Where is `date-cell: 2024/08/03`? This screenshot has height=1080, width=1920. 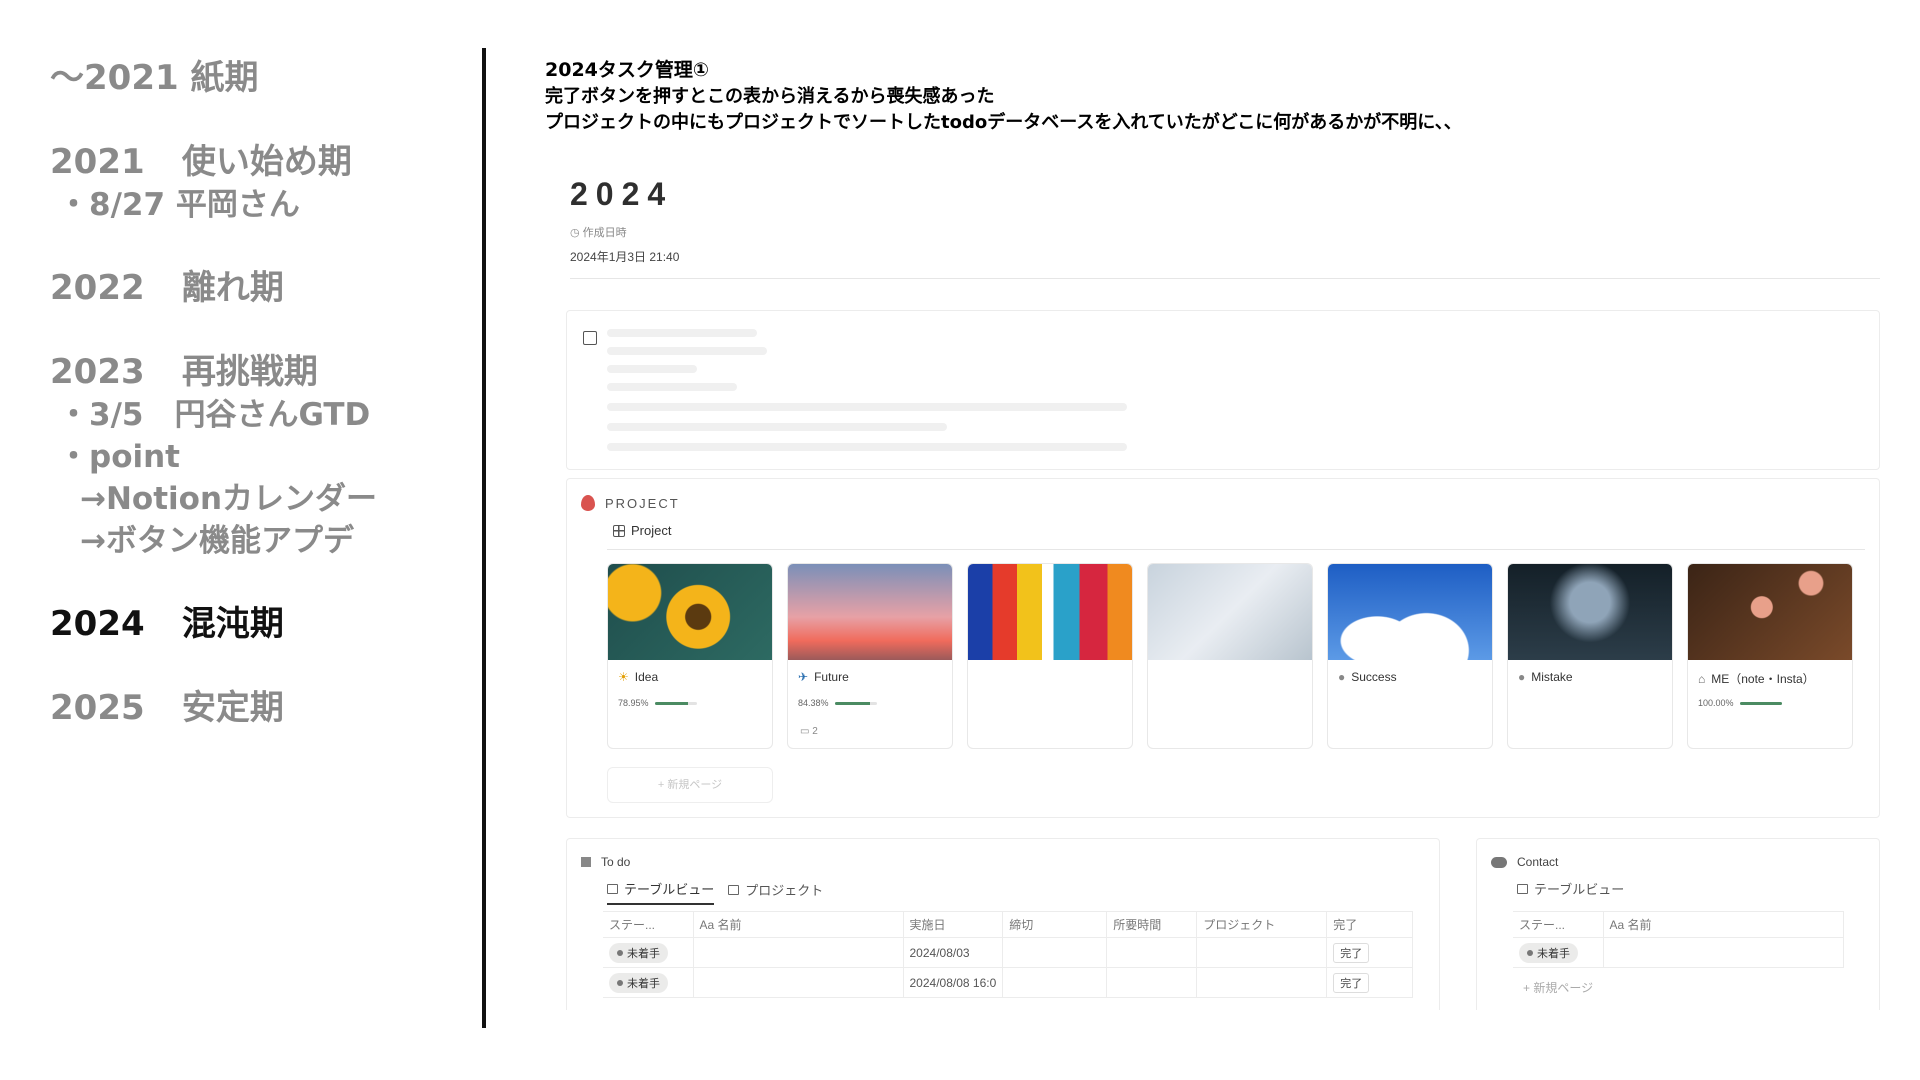 date-cell: 2024/08/03 is located at coordinates (953, 952).